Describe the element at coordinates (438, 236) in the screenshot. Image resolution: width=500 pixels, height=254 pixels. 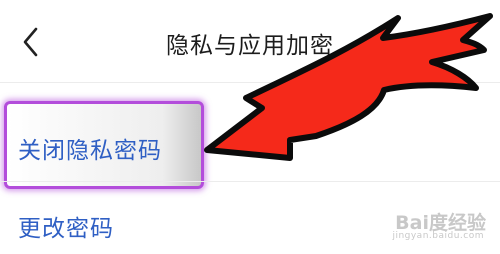
I see `watermark-url: jingyan.baidu.com` at that location.